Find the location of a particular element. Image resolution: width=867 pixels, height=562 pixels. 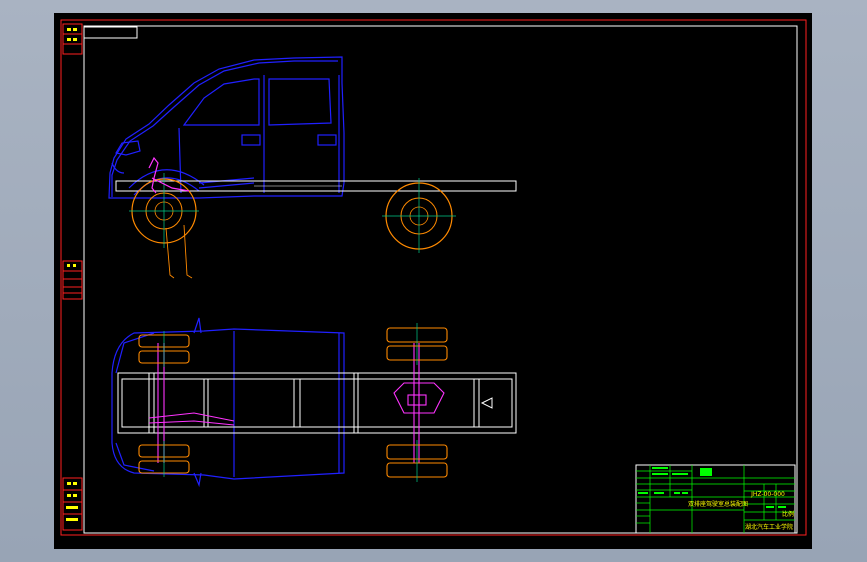

front-suspension-side is located at coordinates (169, 175).